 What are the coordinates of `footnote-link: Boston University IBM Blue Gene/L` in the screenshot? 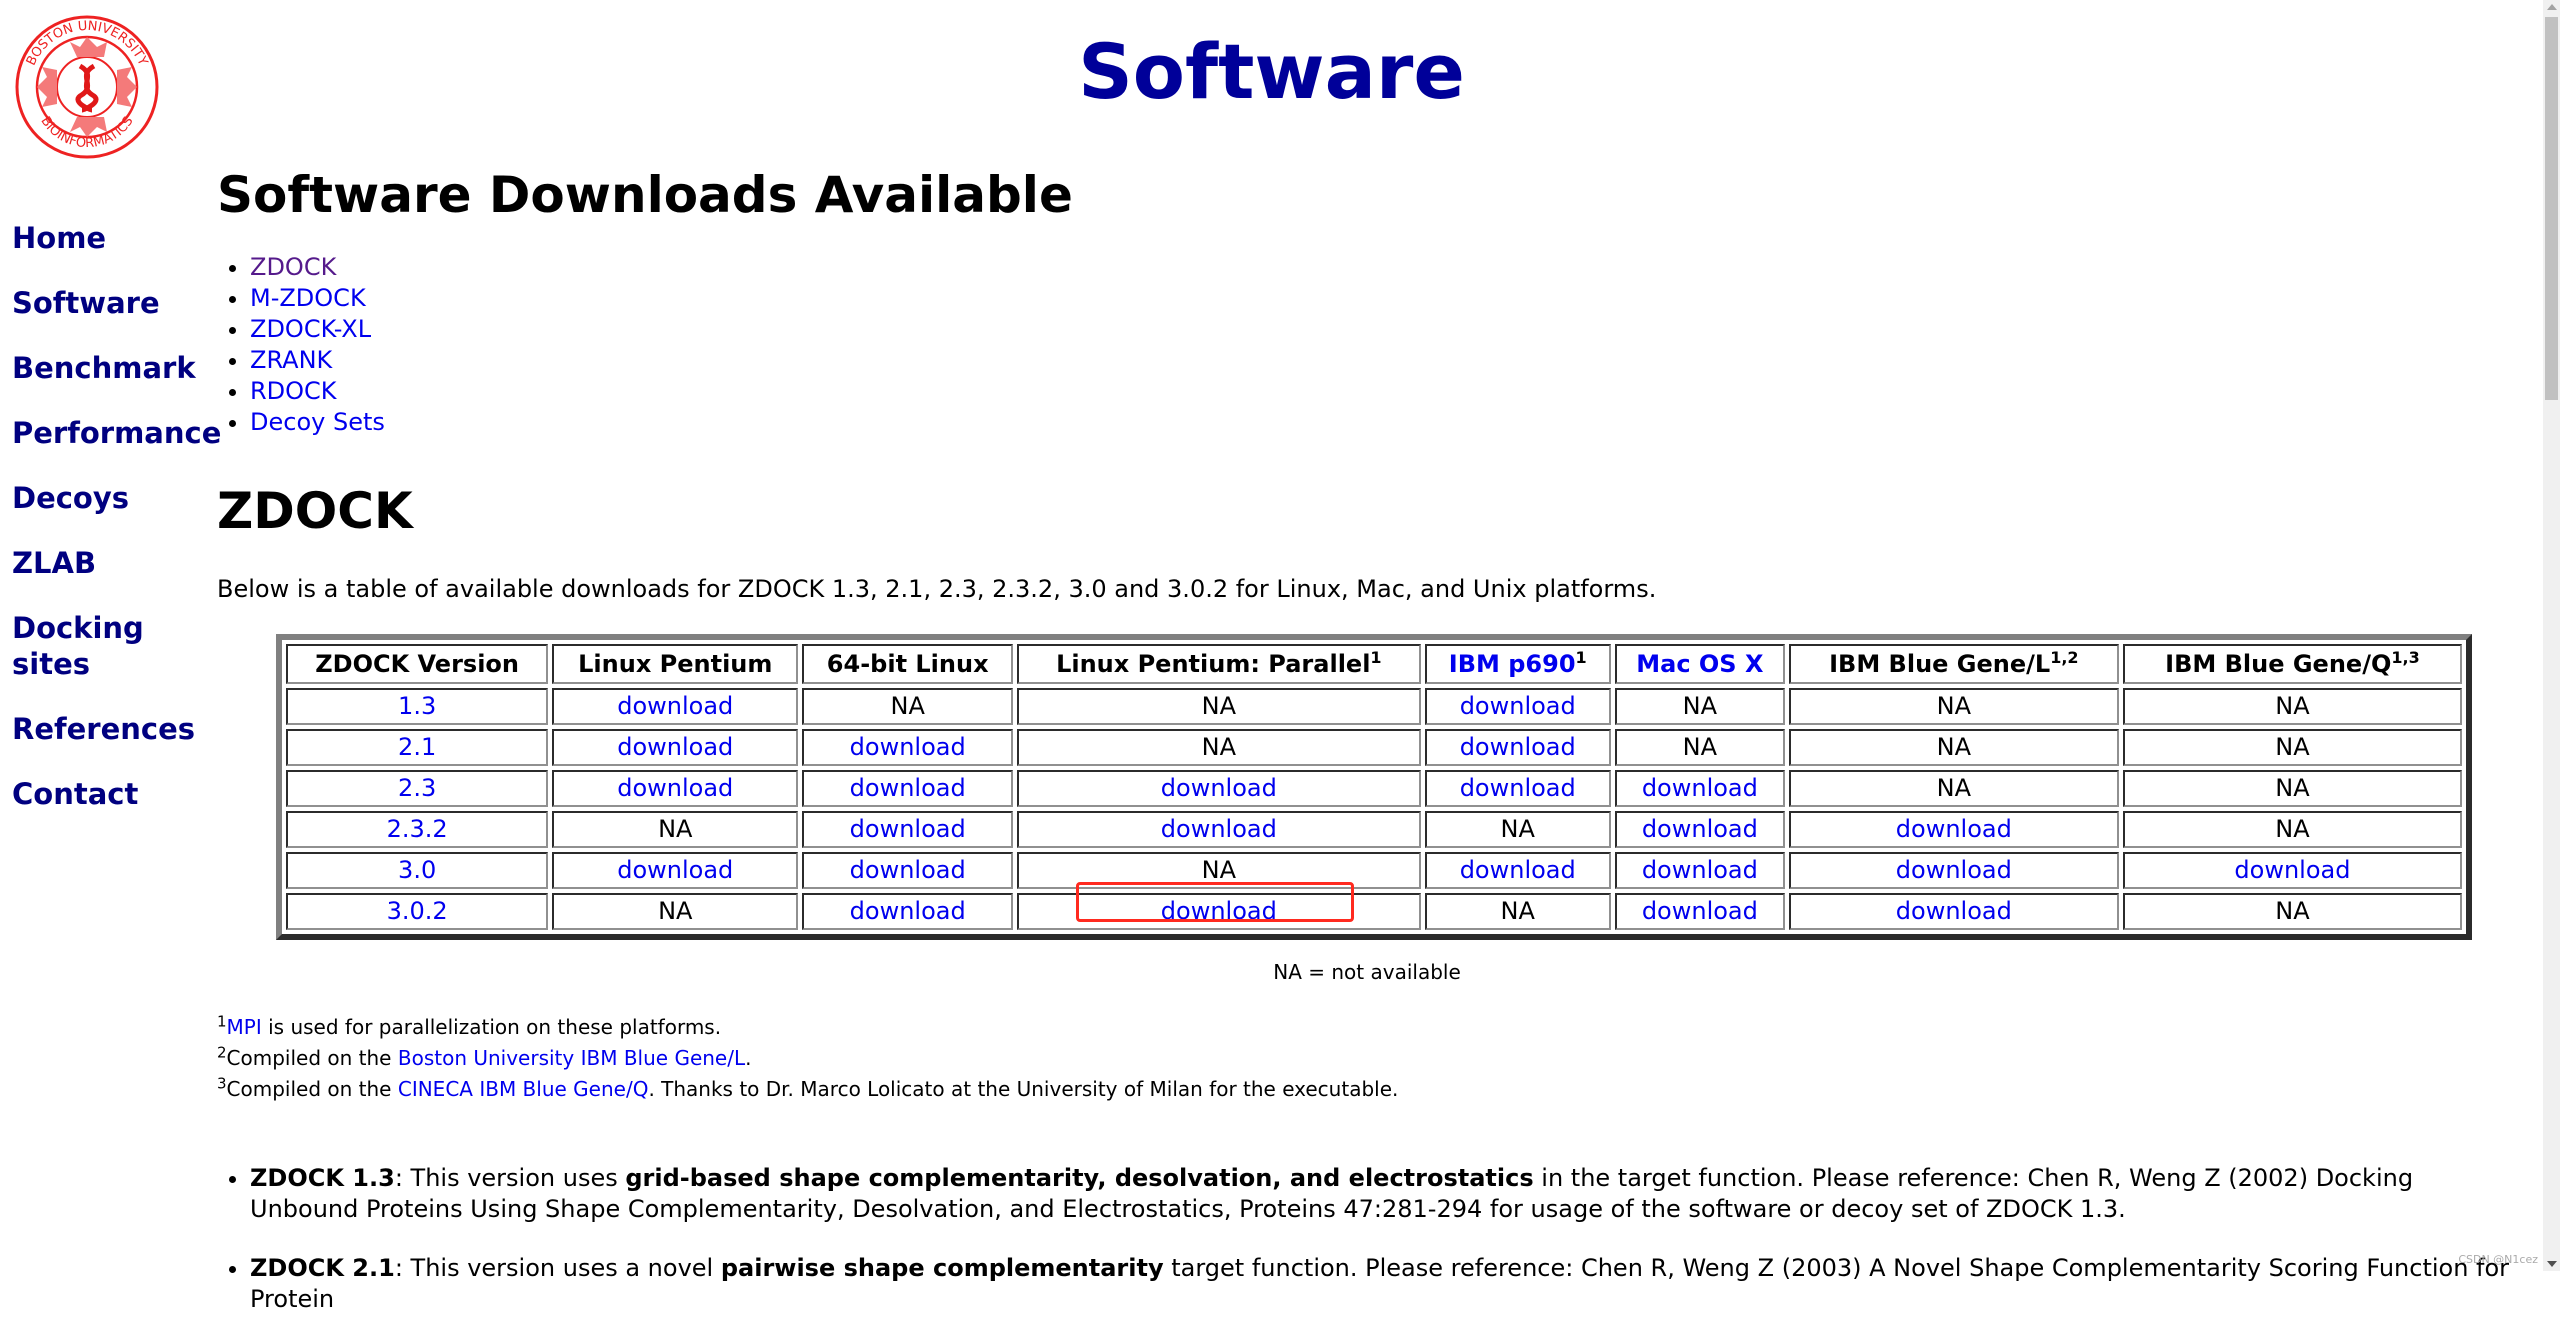 It's located at (571, 1058).